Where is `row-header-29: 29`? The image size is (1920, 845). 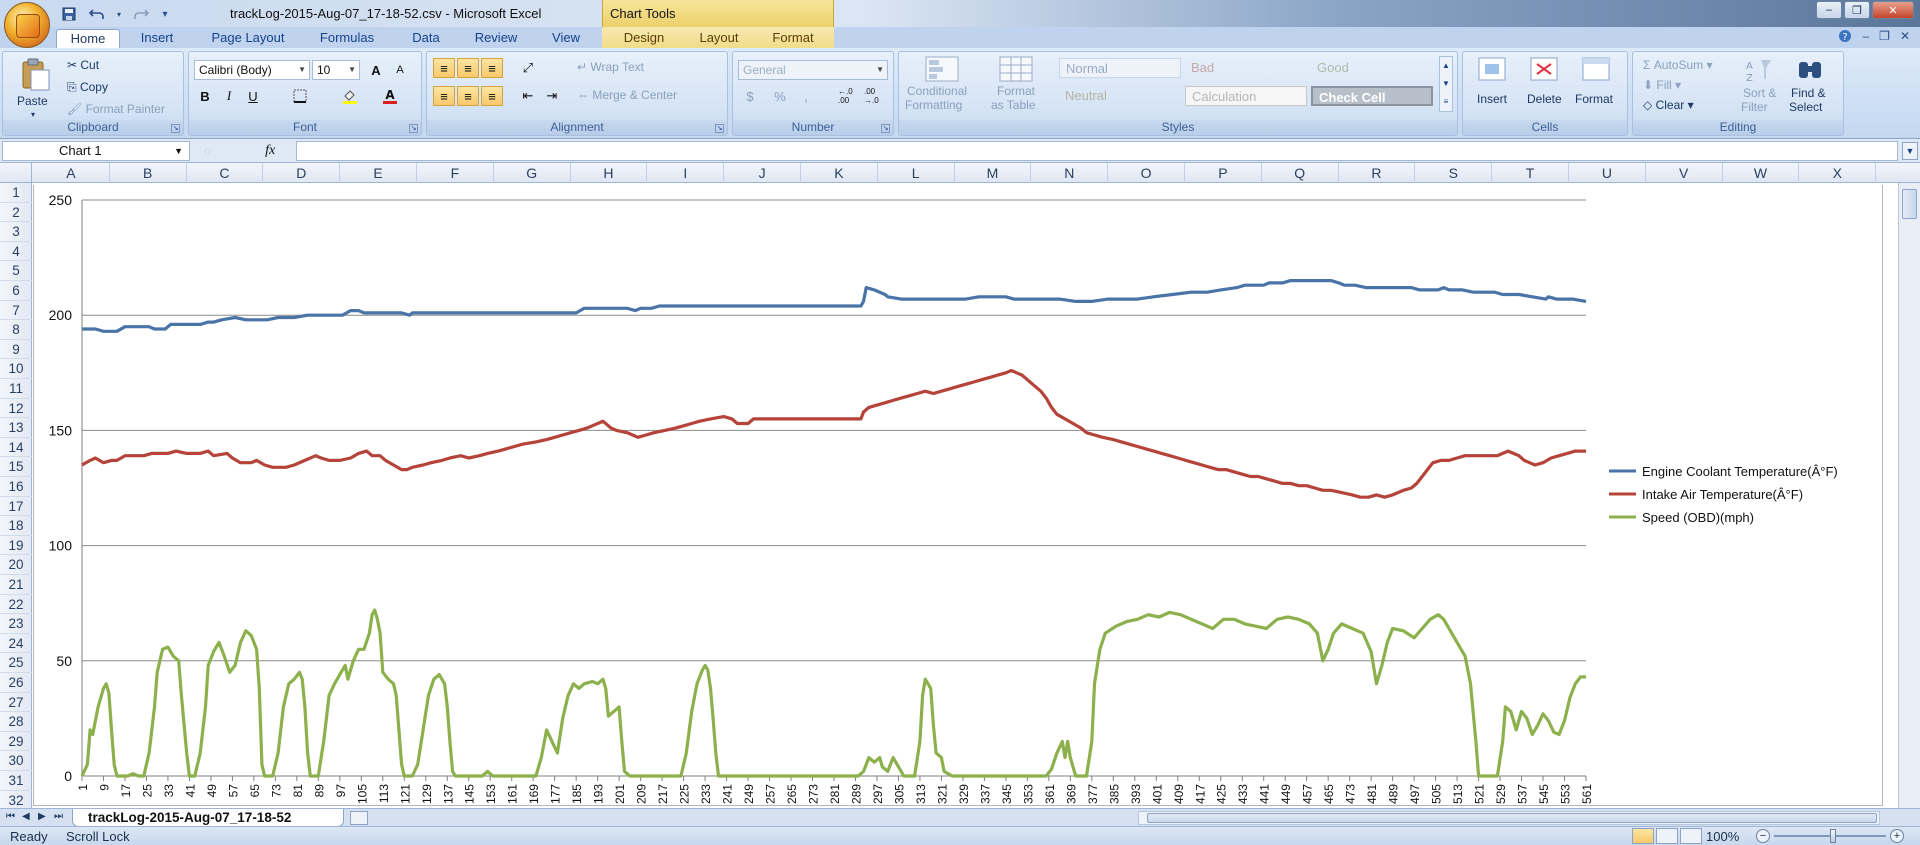
row-header-29: 29 is located at coordinates (16, 742).